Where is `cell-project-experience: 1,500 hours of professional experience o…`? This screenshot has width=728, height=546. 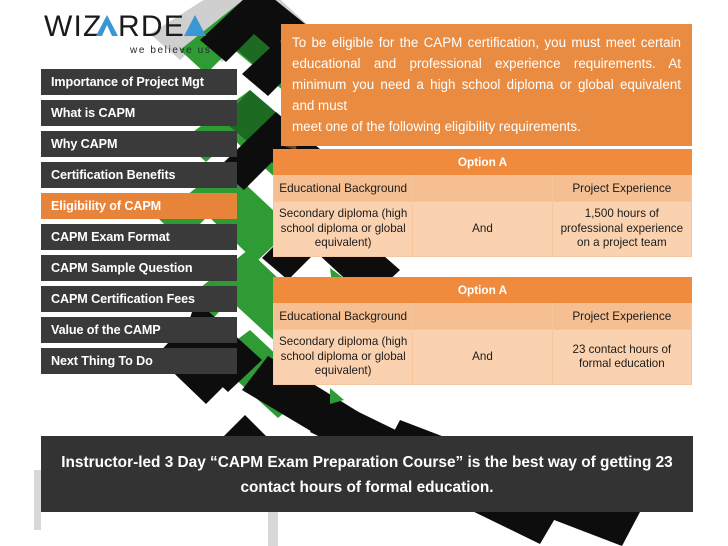 cell-project-experience: 1,500 hours of professional experience o… is located at coordinates (622, 229).